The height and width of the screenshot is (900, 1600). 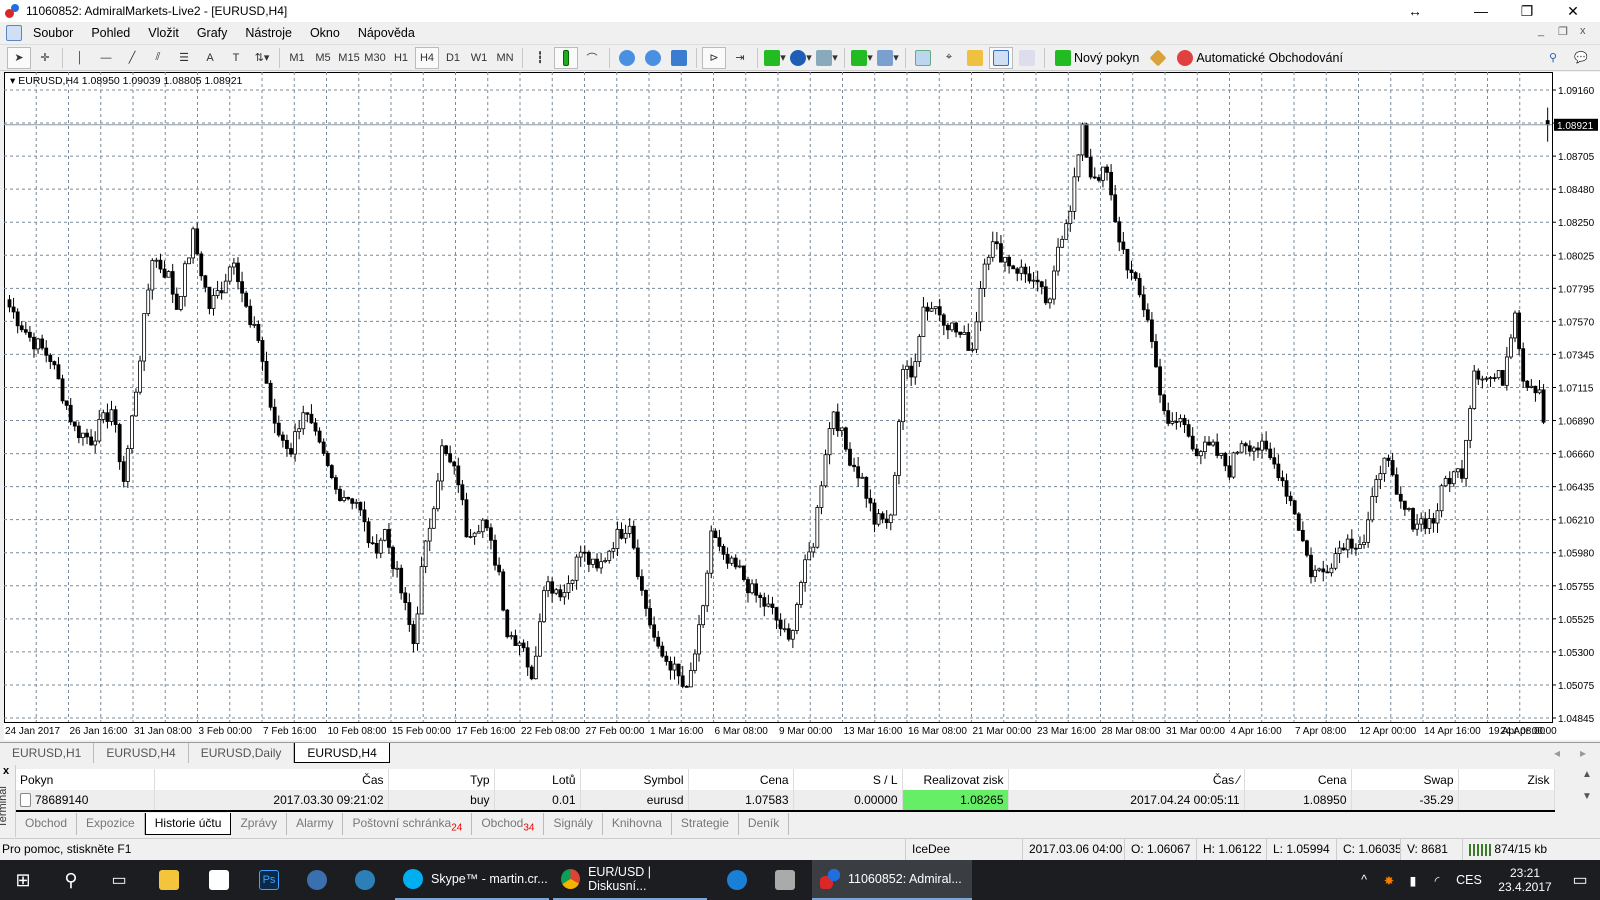 I want to click on tray-chevron-icon: ^, so click(x=1364, y=880).